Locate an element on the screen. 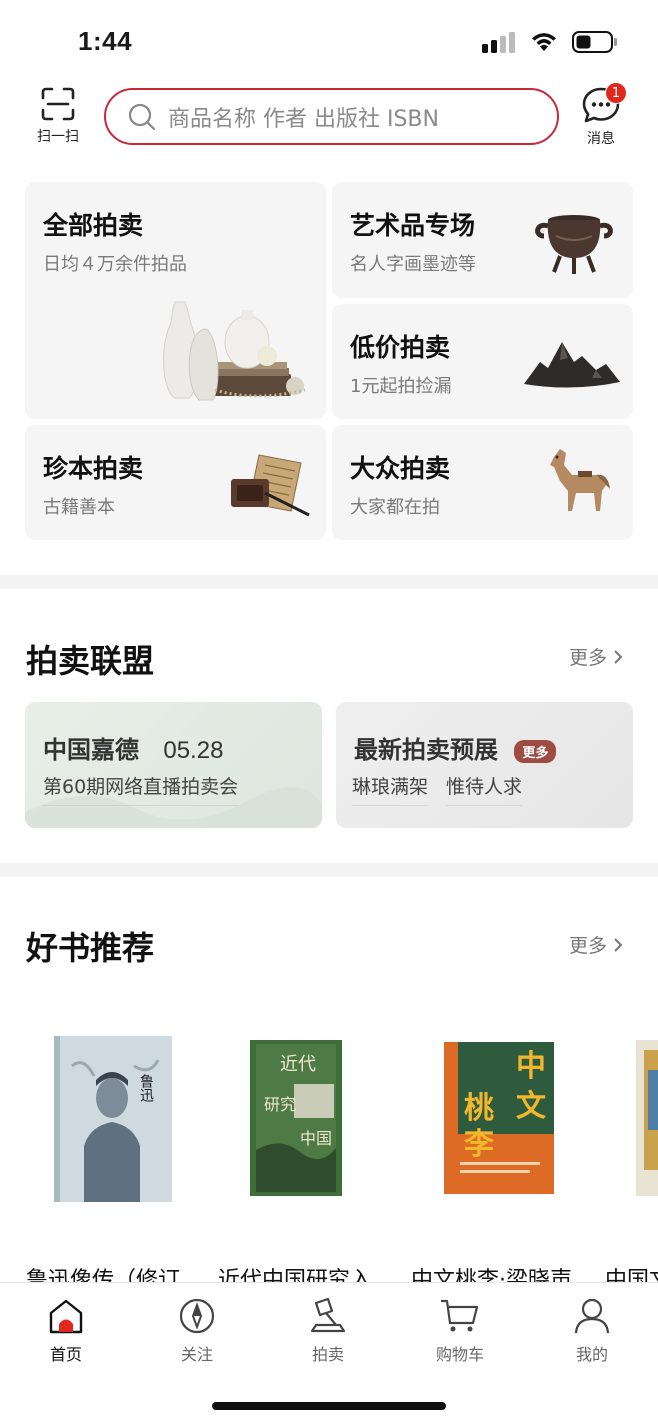 Image resolution: width=658 pixels, height=1424 pixels. category-title: 艺术品专场 is located at coordinates (413, 225).